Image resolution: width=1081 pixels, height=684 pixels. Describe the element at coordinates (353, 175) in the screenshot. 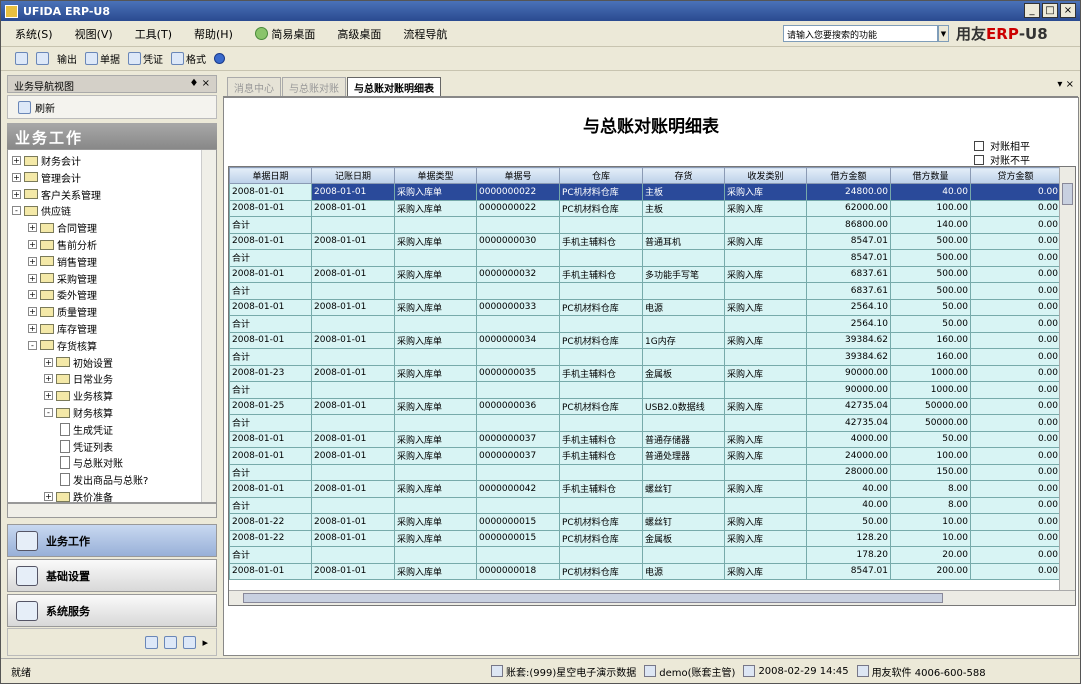

I see `column-header: 记账日期` at that location.